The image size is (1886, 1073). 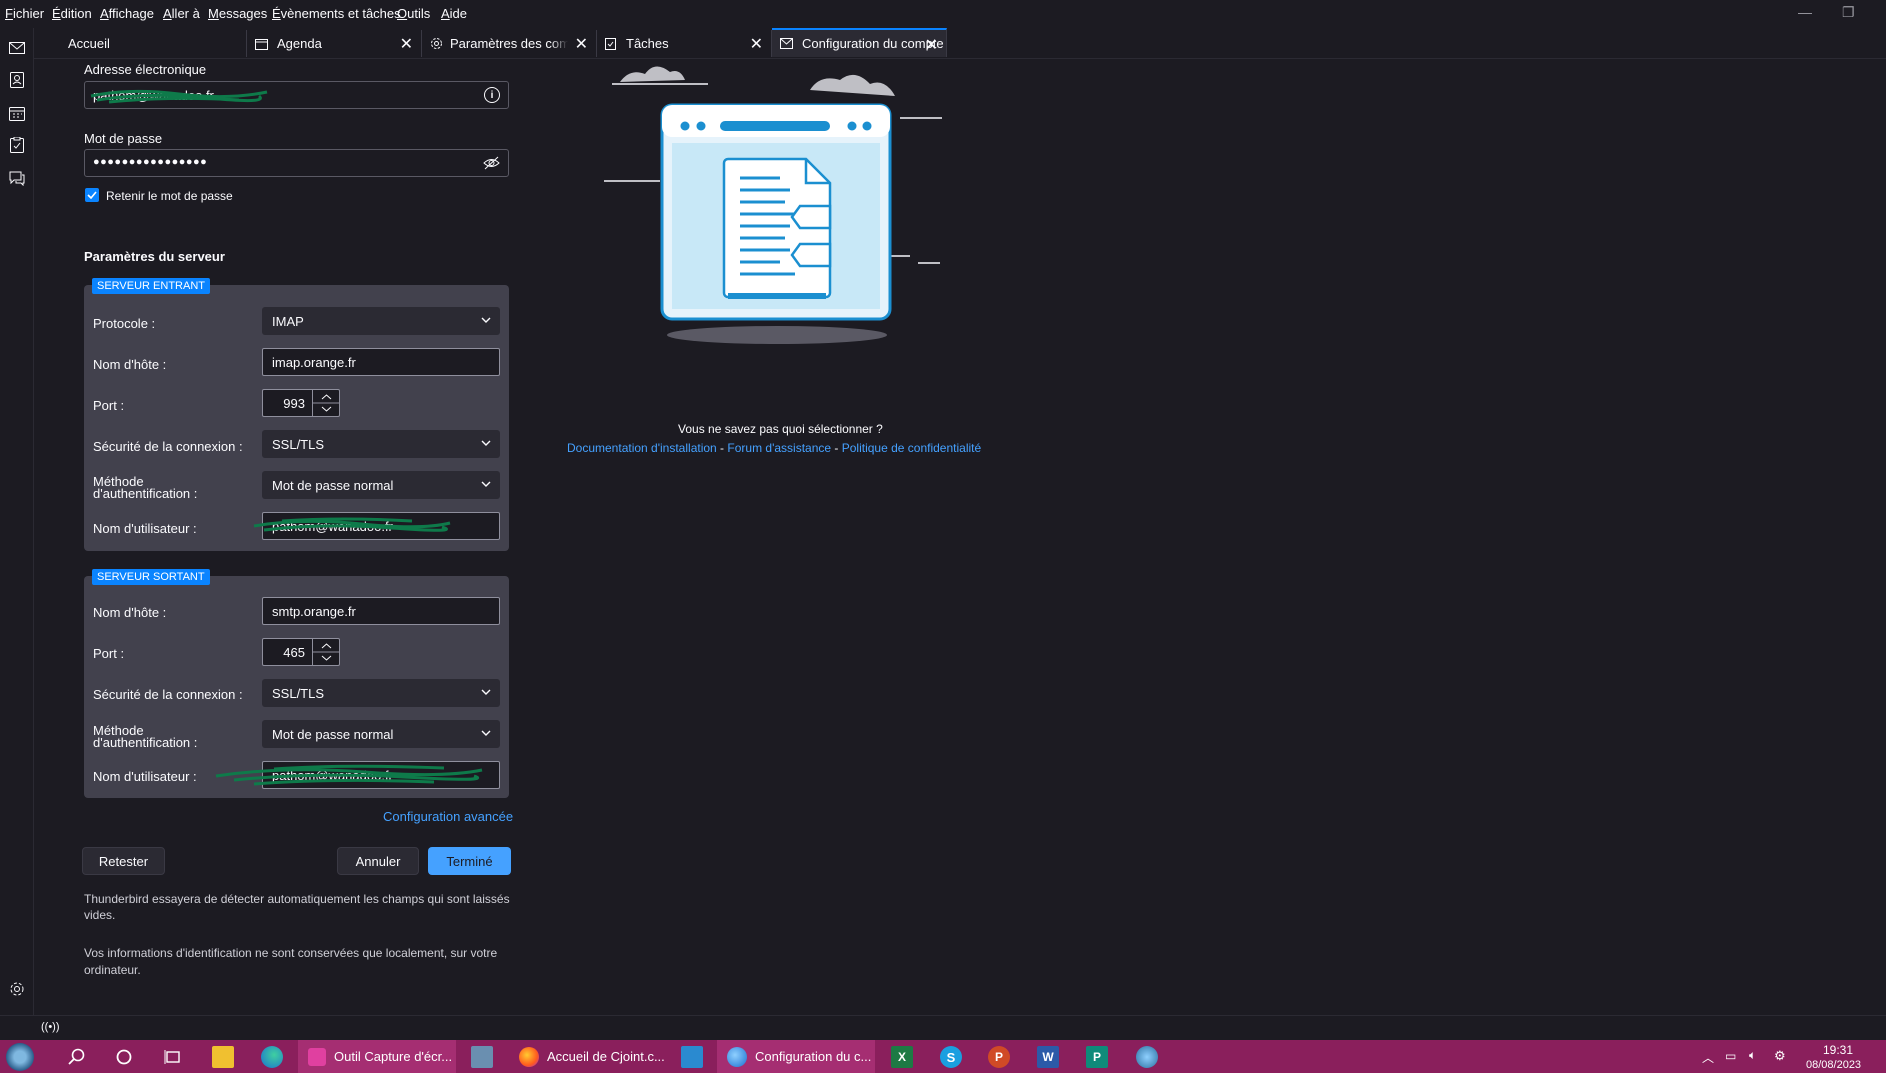 What do you see at coordinates (17, 48) in the screenshot?
I see `mail-icon` at bounding box center [17, 48].